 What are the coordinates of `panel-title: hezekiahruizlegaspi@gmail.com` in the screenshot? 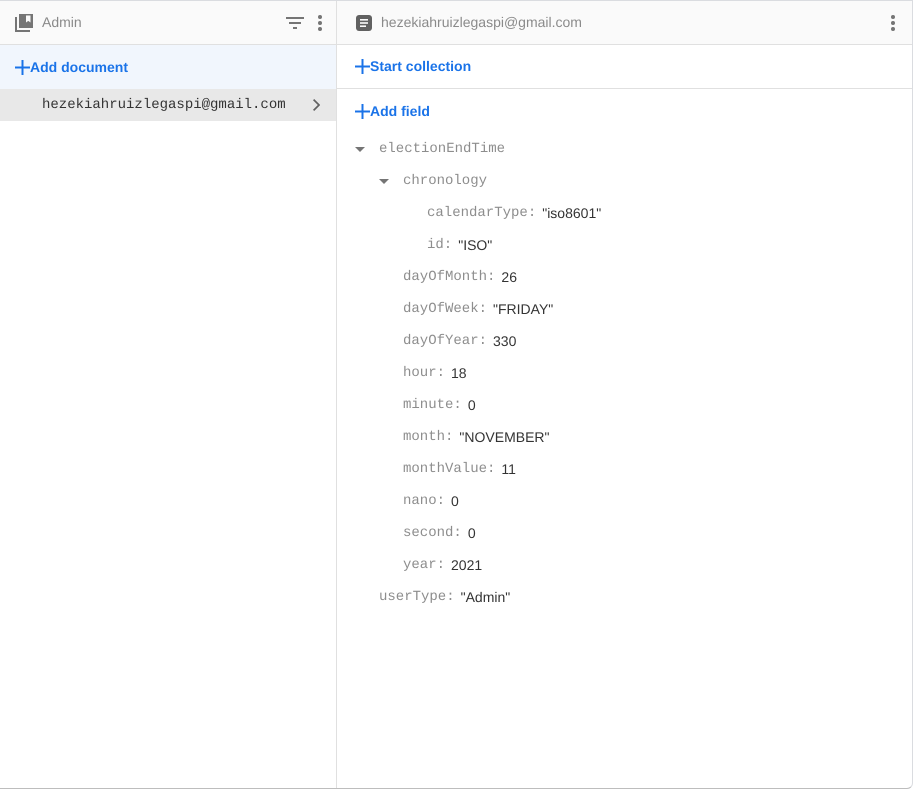 It's located at (481, 22).